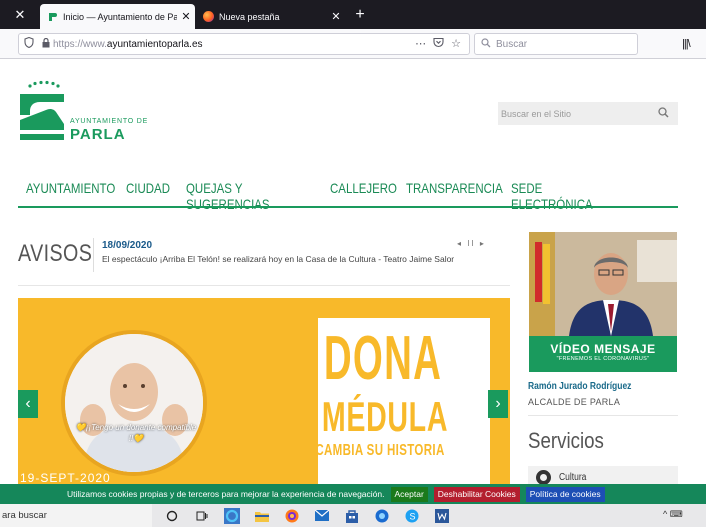 This screenshot has height=527, width=706. Describe the element at coordinates (565, 494) in the screenshot. I see `cookie-policy-button: Política de cookies` at that location.